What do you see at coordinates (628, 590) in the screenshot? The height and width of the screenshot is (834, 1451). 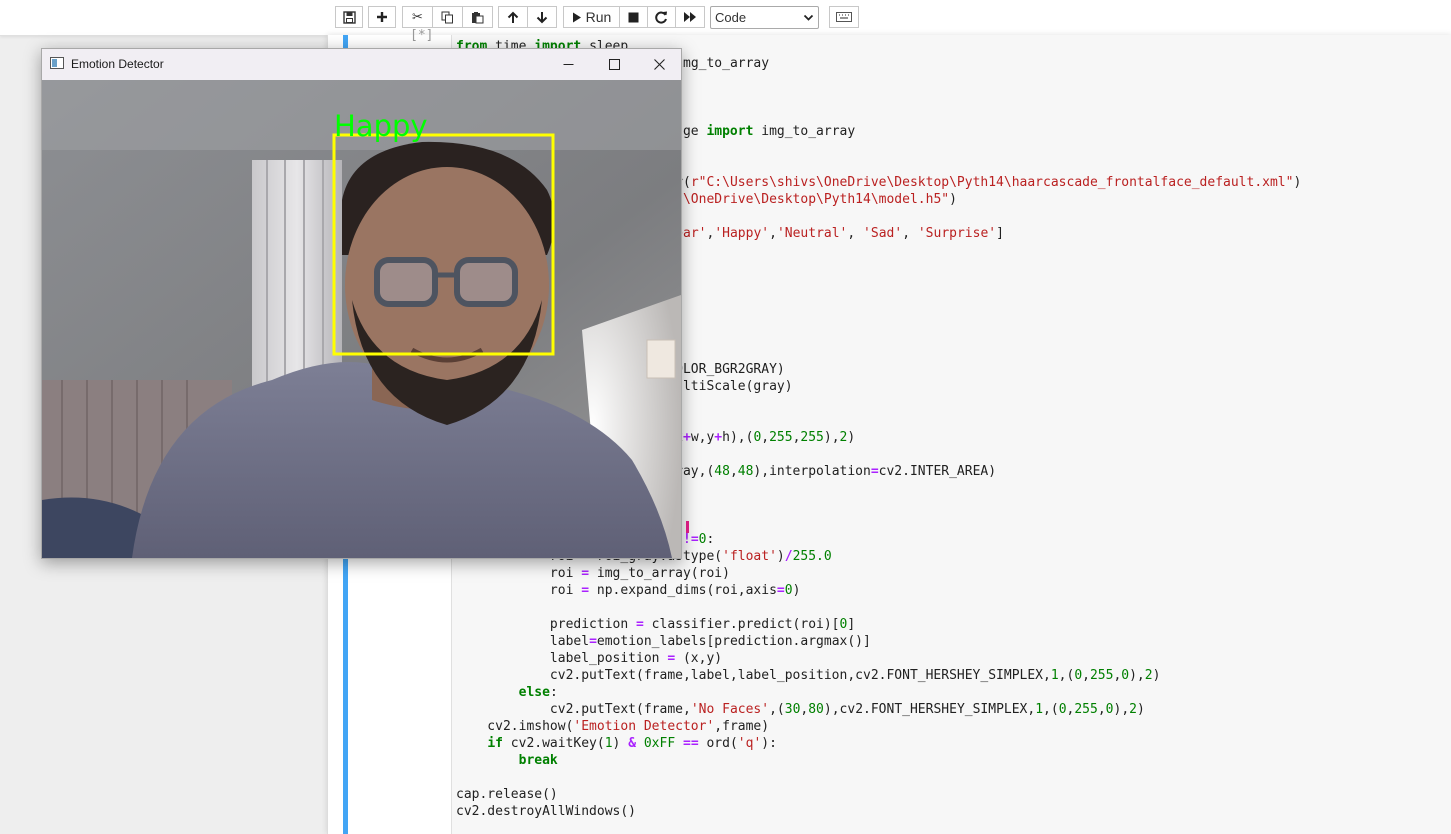 I see `code-line: roi = np.expand_dims(roi,axis=0)` at bounding box center [628, 590].